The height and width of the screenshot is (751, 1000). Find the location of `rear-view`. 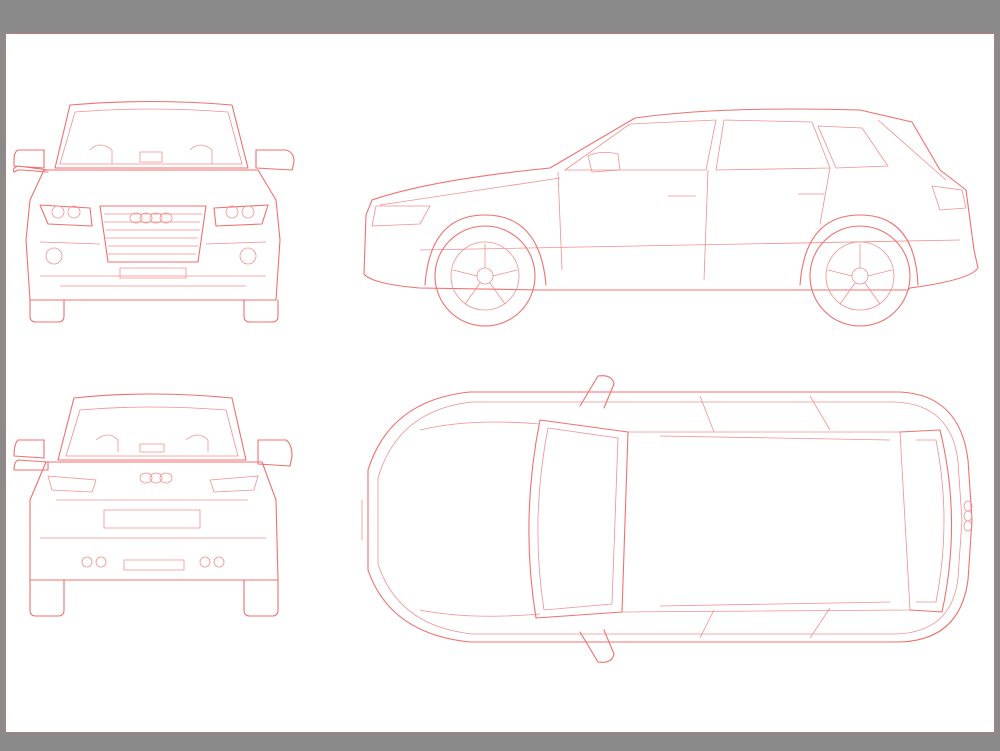

rear-view is located at coordinates (153, 505).